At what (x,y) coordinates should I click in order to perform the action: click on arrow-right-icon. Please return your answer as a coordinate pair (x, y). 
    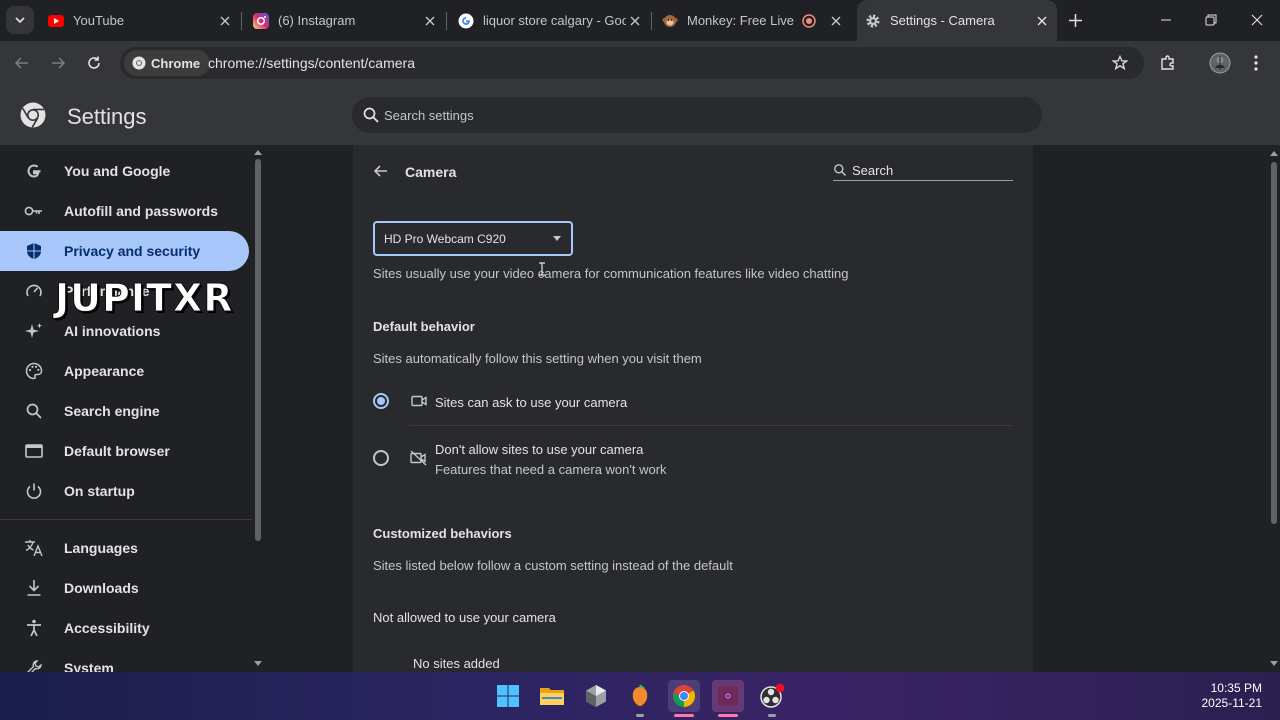
    Looking at the image, I should click on (59, 63).